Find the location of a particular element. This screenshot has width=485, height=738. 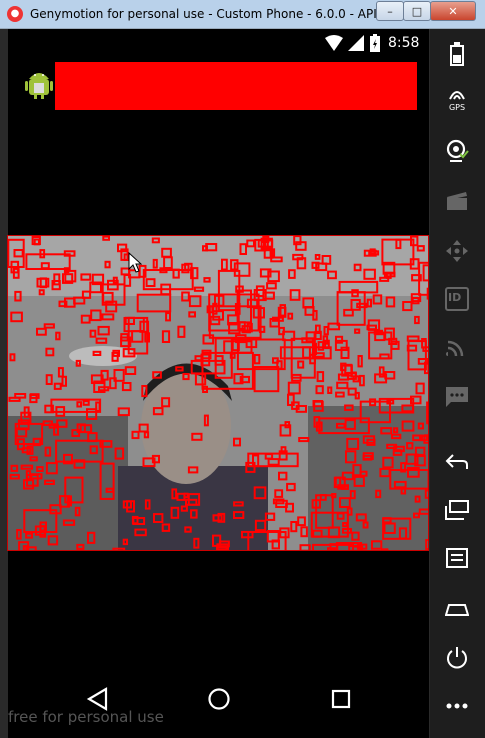

genymotion-sidebar: GPS ID is located at coordinates (457, 383).